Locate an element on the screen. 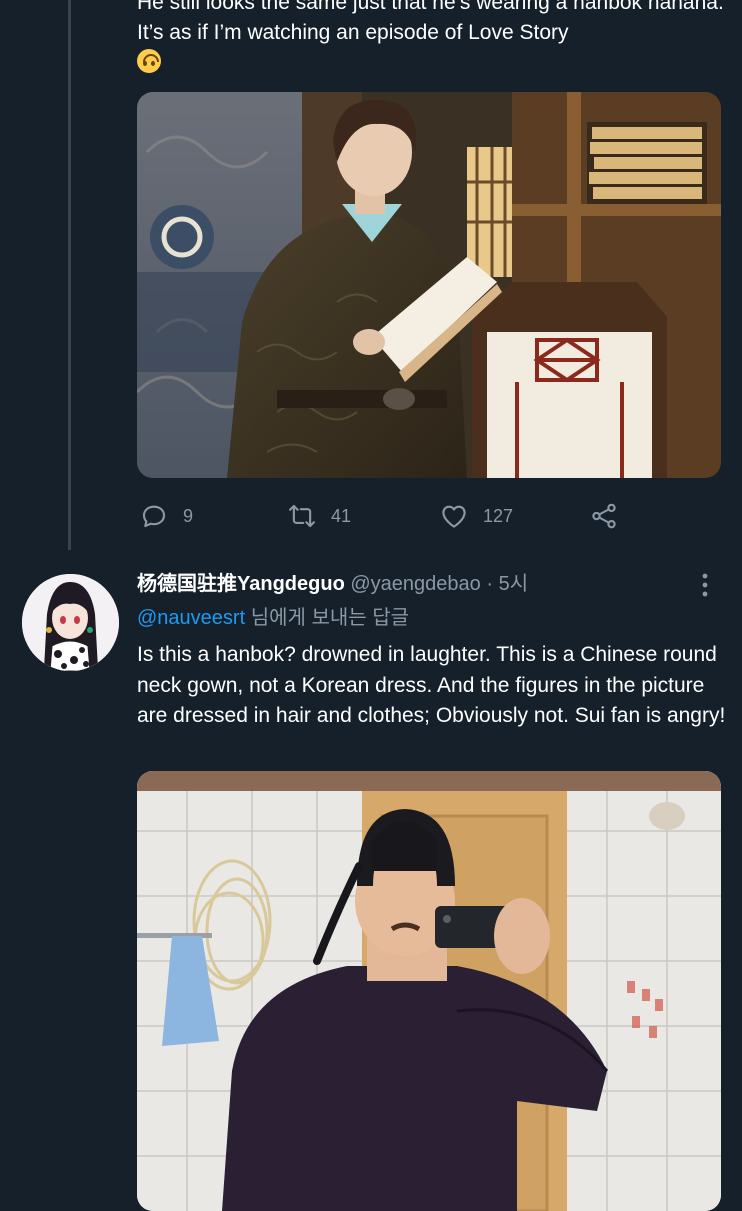  retweet-button: 41 is located at coordinates (319, 516).